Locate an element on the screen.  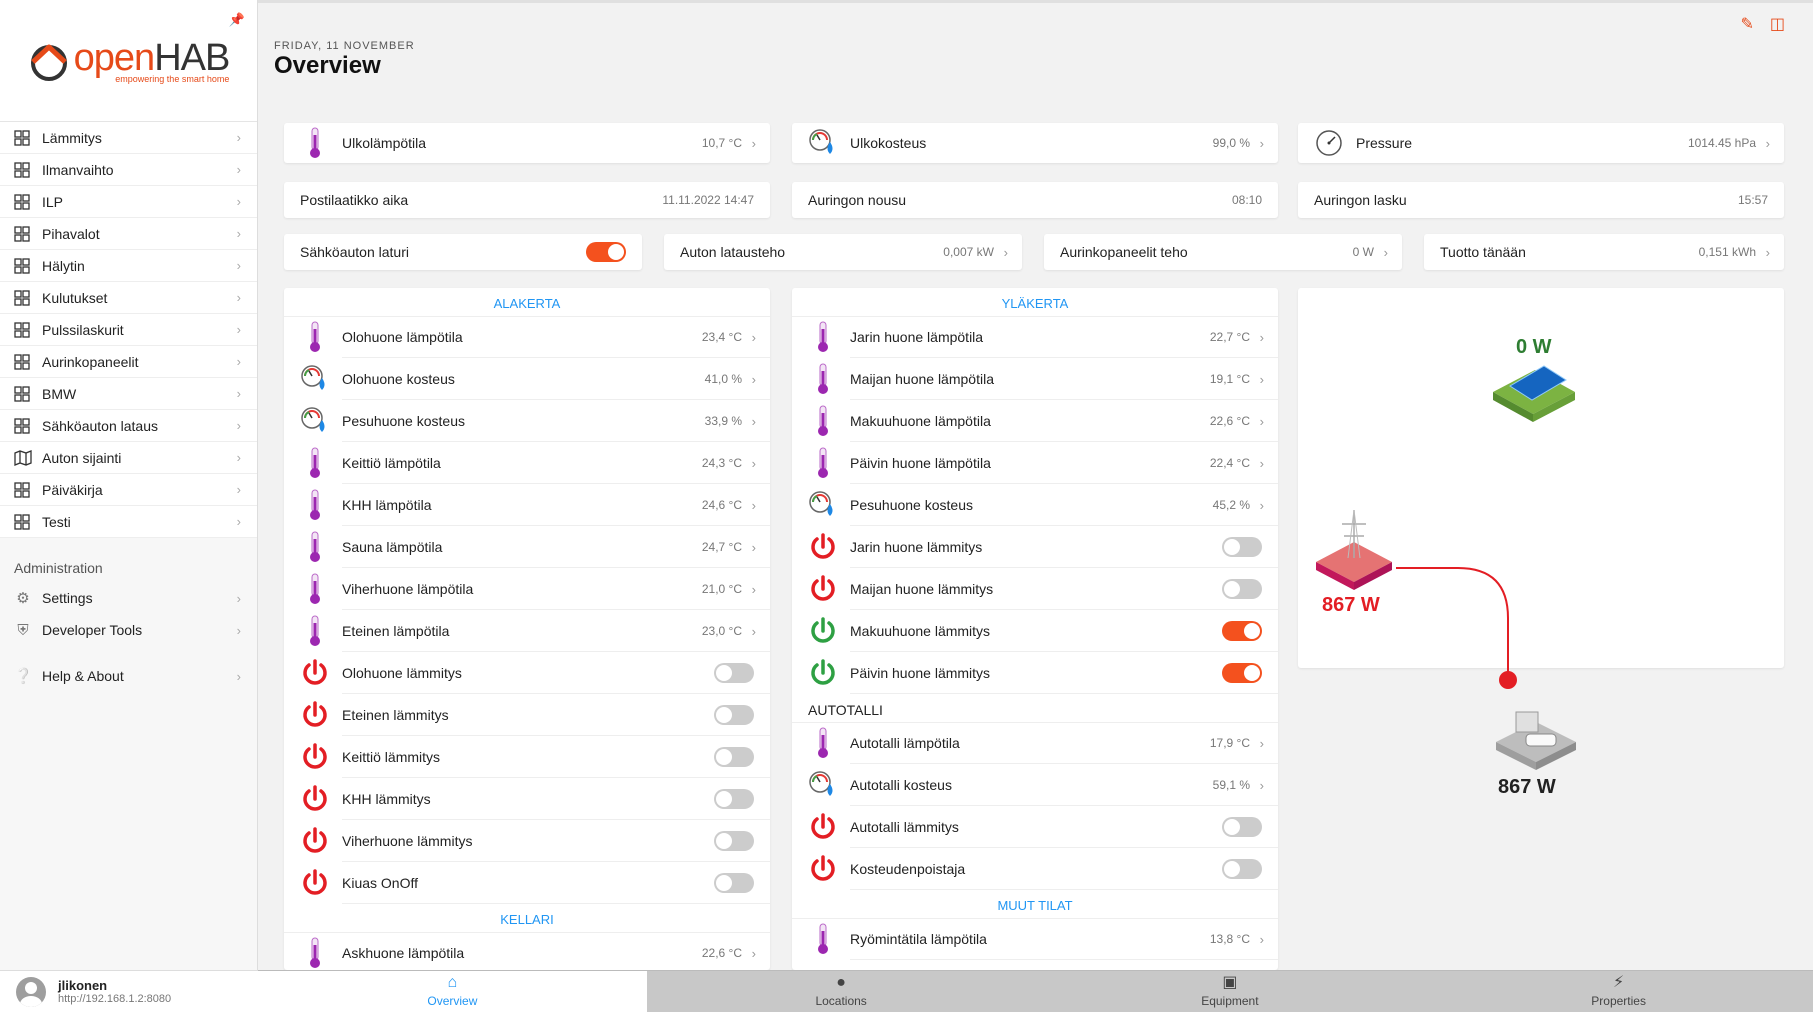
list-item-olohuone-kosteus: Olohuone kosteus 41,0 % › is located at coordinates (527, 379).